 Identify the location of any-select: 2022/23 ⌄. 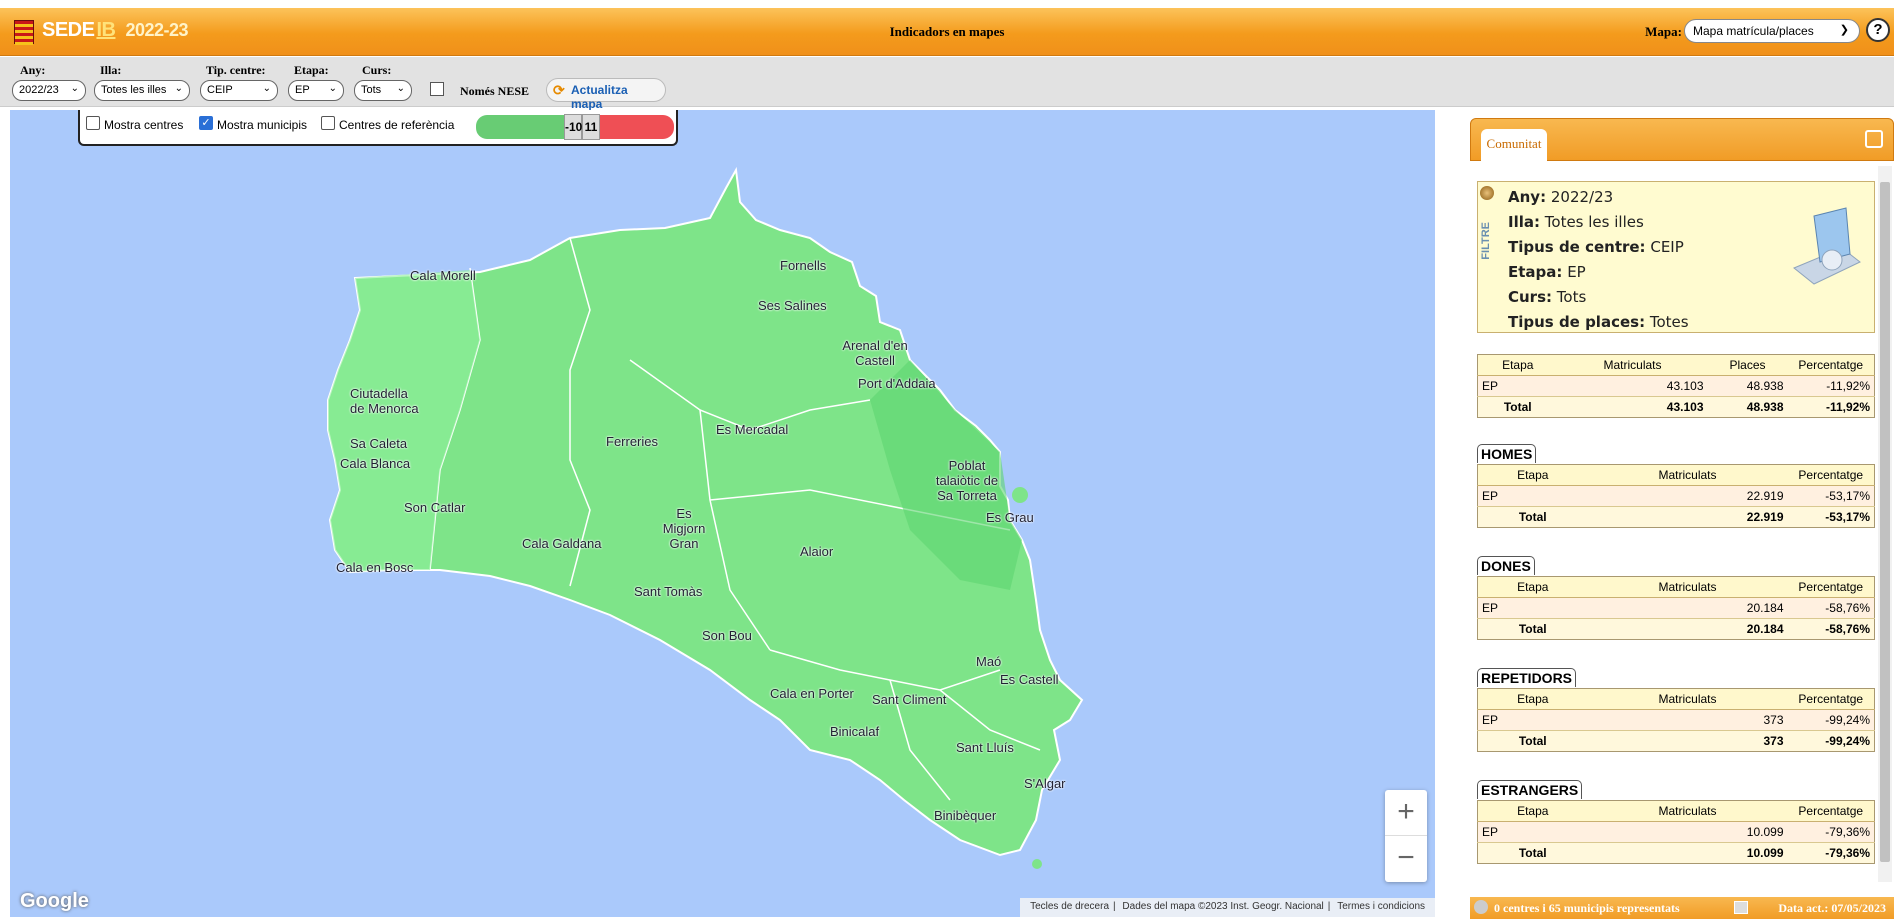
(49, 90).